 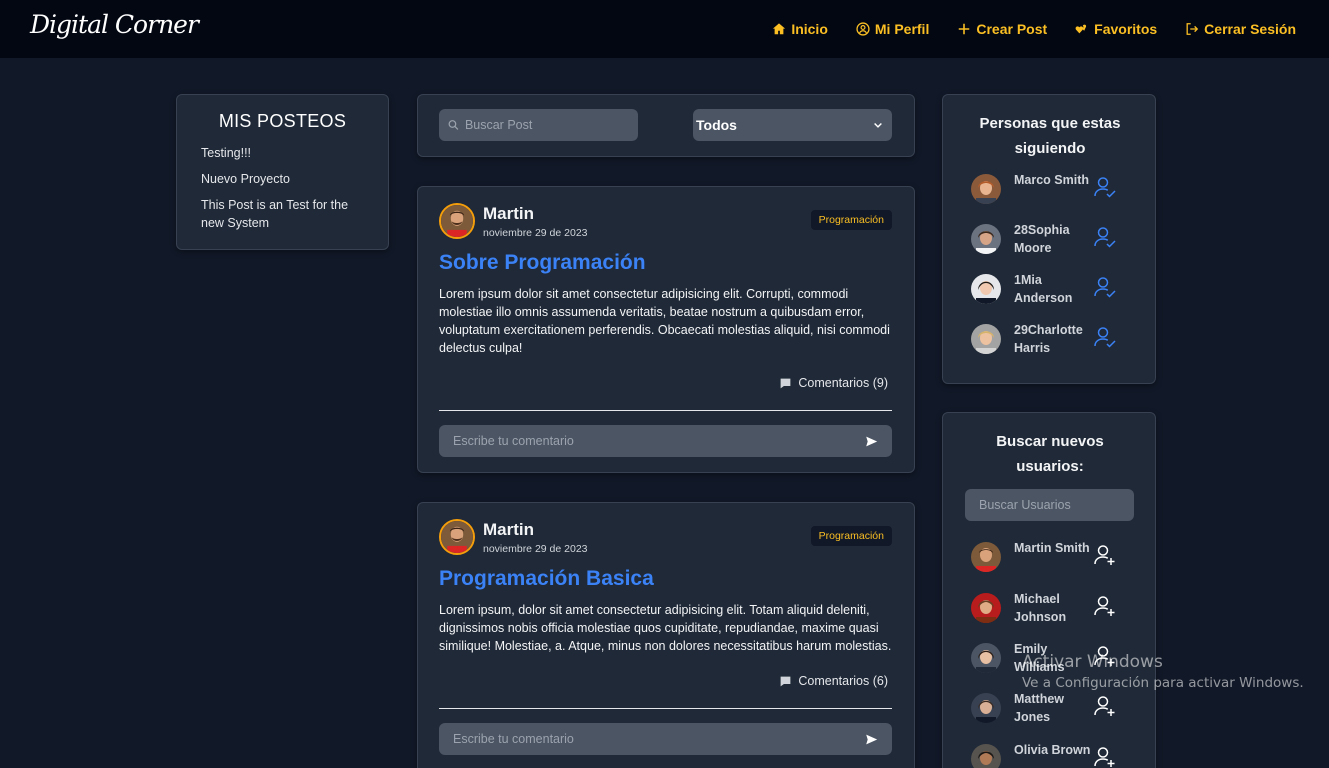 I want to click on post-search-box, so click(x=538, y=125).